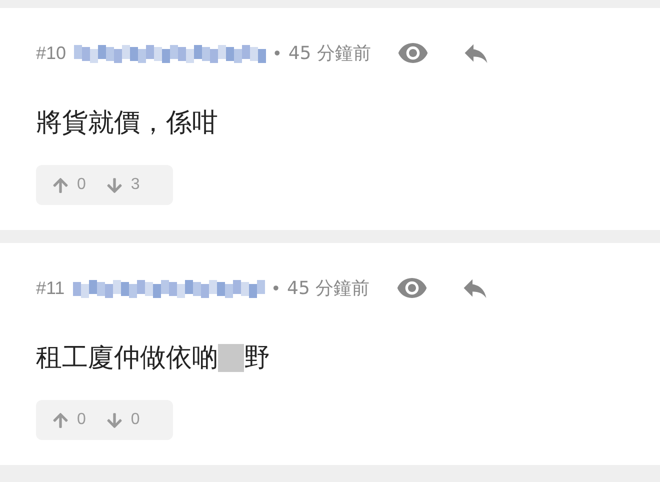 Image resolution: width=660 pixels, height=482 pixels. What do you see at coordinates (257, 358) in the screenshot?
I see `comment-text: 野` at bounding box center [257, 358].